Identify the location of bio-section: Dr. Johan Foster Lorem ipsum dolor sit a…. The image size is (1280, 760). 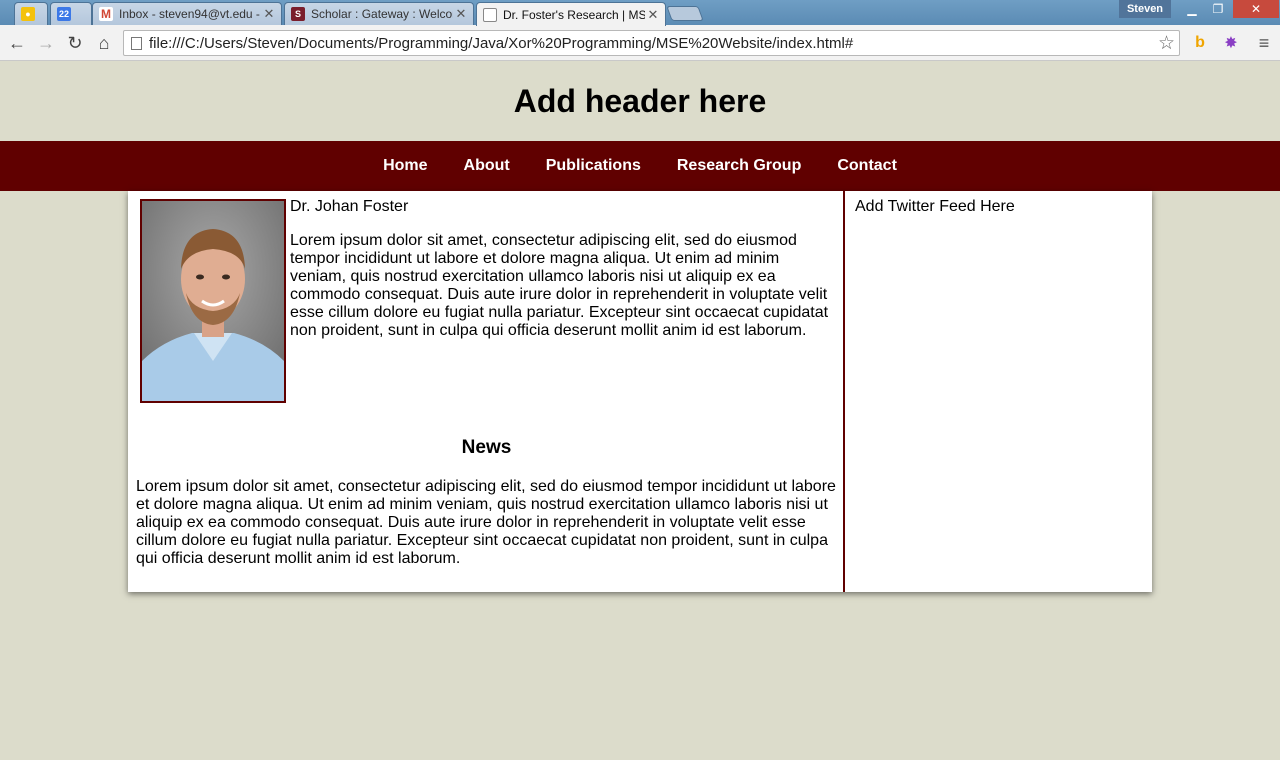
(564, 269).